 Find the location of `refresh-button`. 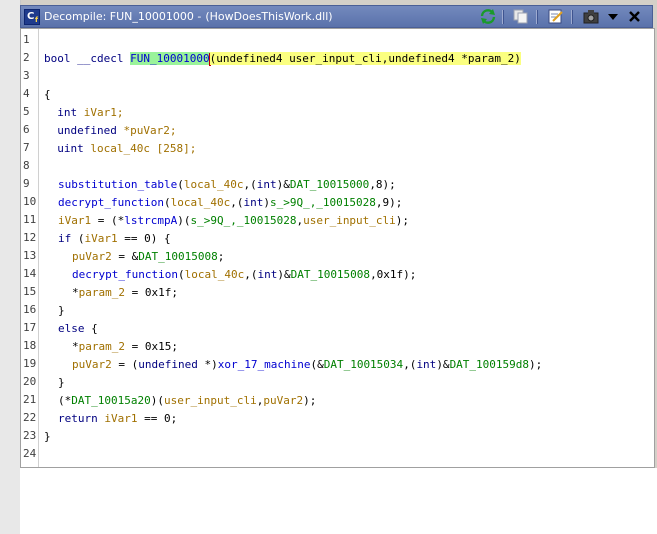

refresh-button is located at coordinates (488, 16).